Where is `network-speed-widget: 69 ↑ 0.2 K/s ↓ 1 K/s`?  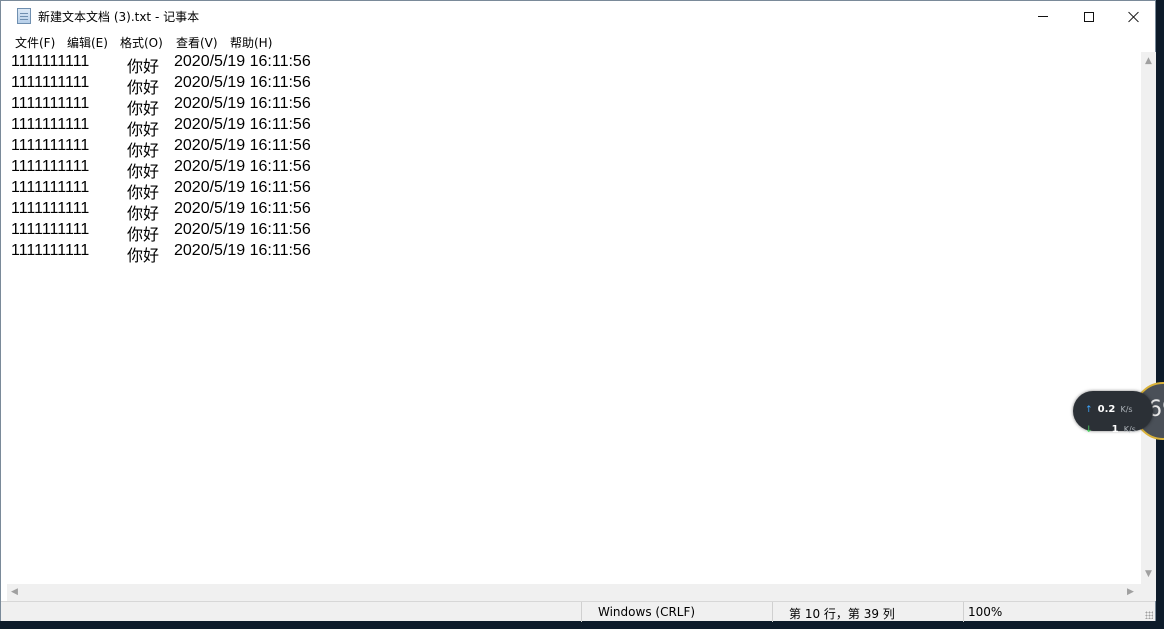 network-speed-widget: 69 ↑ 0.2 K/s ↓ 1 K/s is located at coordinates (1118, 411).